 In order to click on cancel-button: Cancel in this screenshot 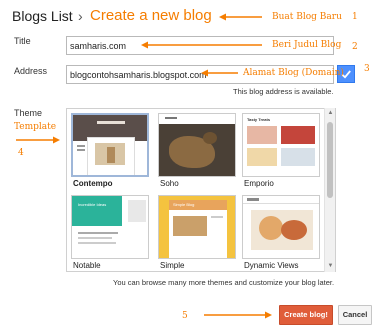, I will do `click(355, 315)`.